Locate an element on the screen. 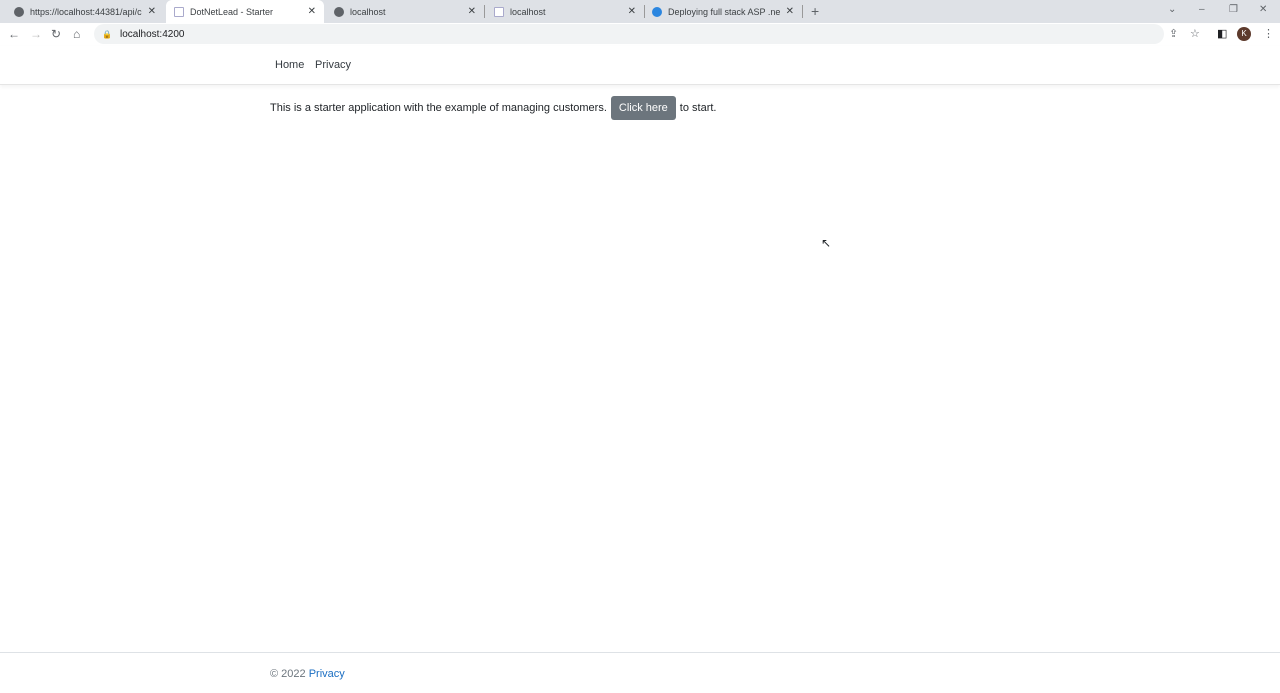 The image size is (1280, 693). browser-toolbar: ← → ↻ ⌂ 🔒 localhost:4200 ⇪ ☆ ◧ K ⋮ is located at coordinates (640, 34).